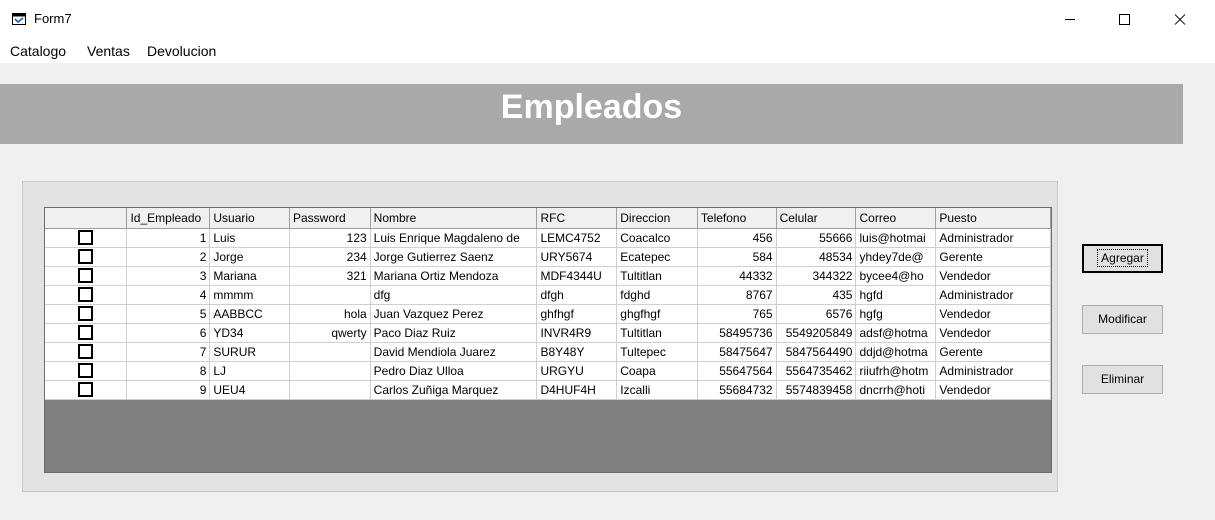  Describe the element at coordinates (816, 276) in the screenshot. I see `cell-celular: 344322` at that location.